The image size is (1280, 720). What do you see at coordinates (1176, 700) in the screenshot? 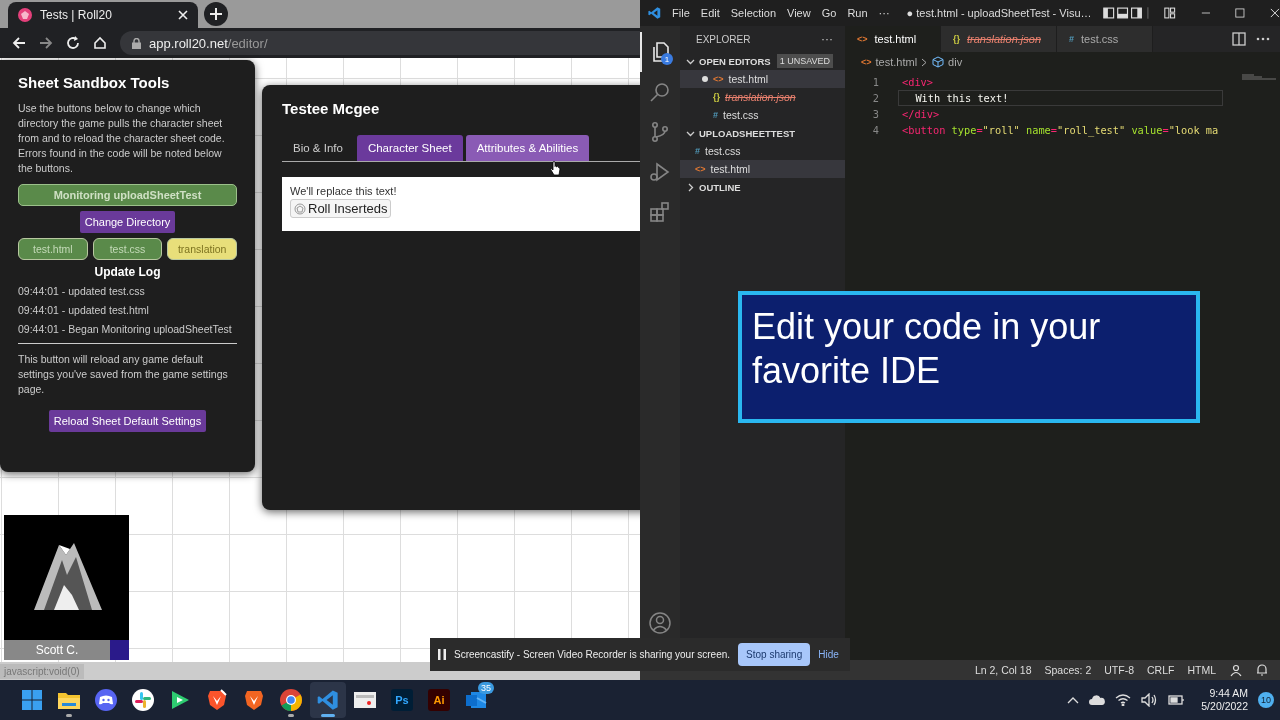
I see `battery-icon` at bounding box center [1176, 700].